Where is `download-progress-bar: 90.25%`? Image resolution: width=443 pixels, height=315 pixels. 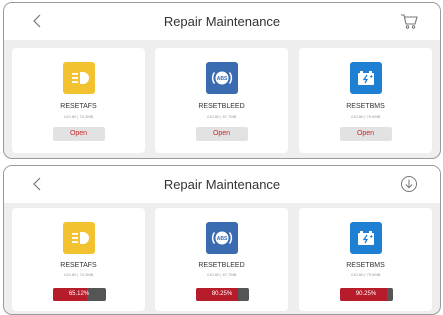 download-progress-bar: 90.25% is located at coordinates (366, 294).